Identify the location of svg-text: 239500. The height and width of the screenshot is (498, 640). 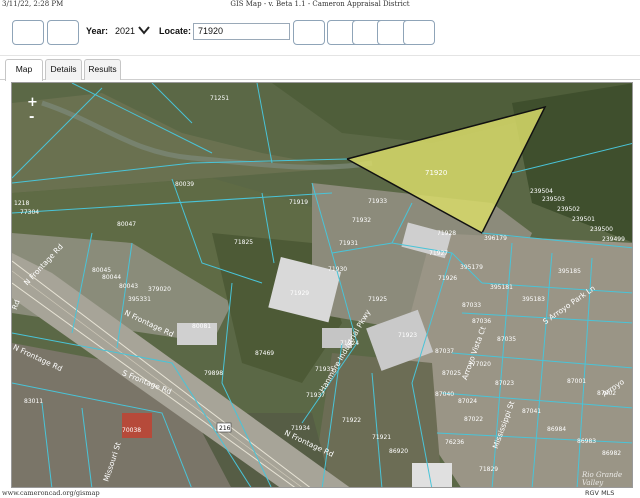
(601, 229).